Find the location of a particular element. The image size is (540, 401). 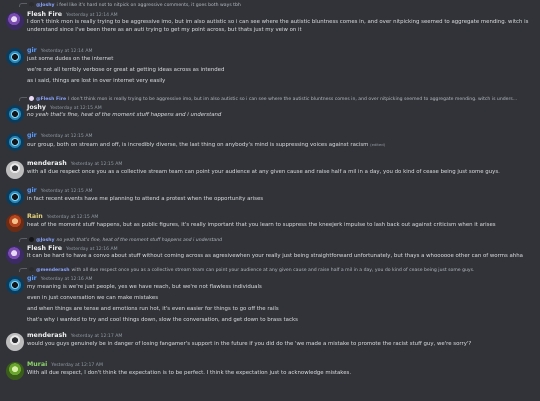

reply-username: @menderash is located at coordinates (53, 270).